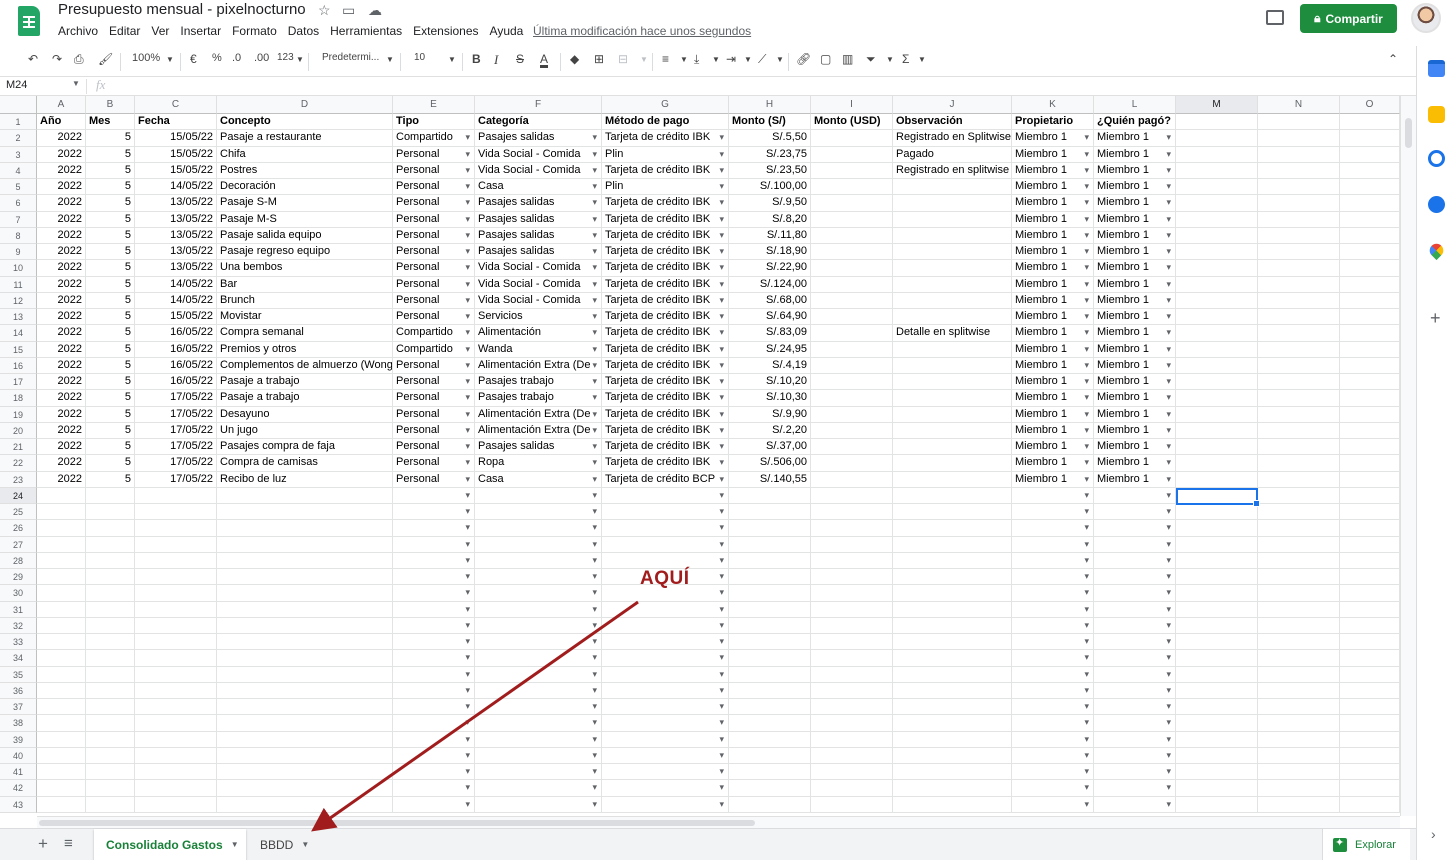  Describe the element at coordinates (43, 844) in the screenshot. I see `add-sheet-icon: +` at that location.